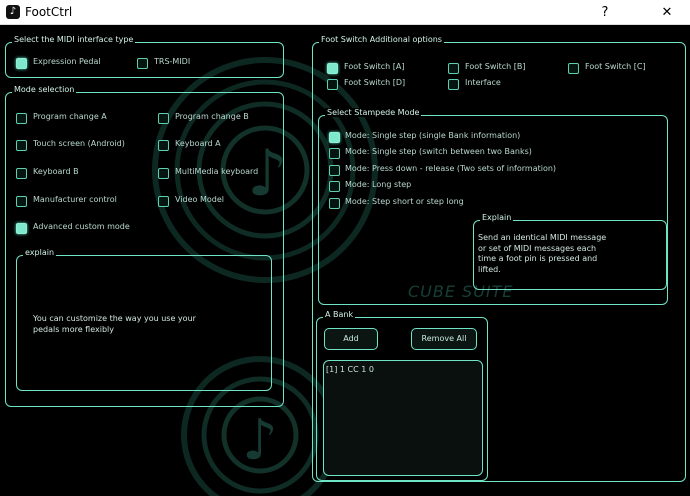 This screenshot has height=496, width=690. Describe the element at coordinates (40, 252) in the screenshot. I see `mode-explain-title: explain` at that location.